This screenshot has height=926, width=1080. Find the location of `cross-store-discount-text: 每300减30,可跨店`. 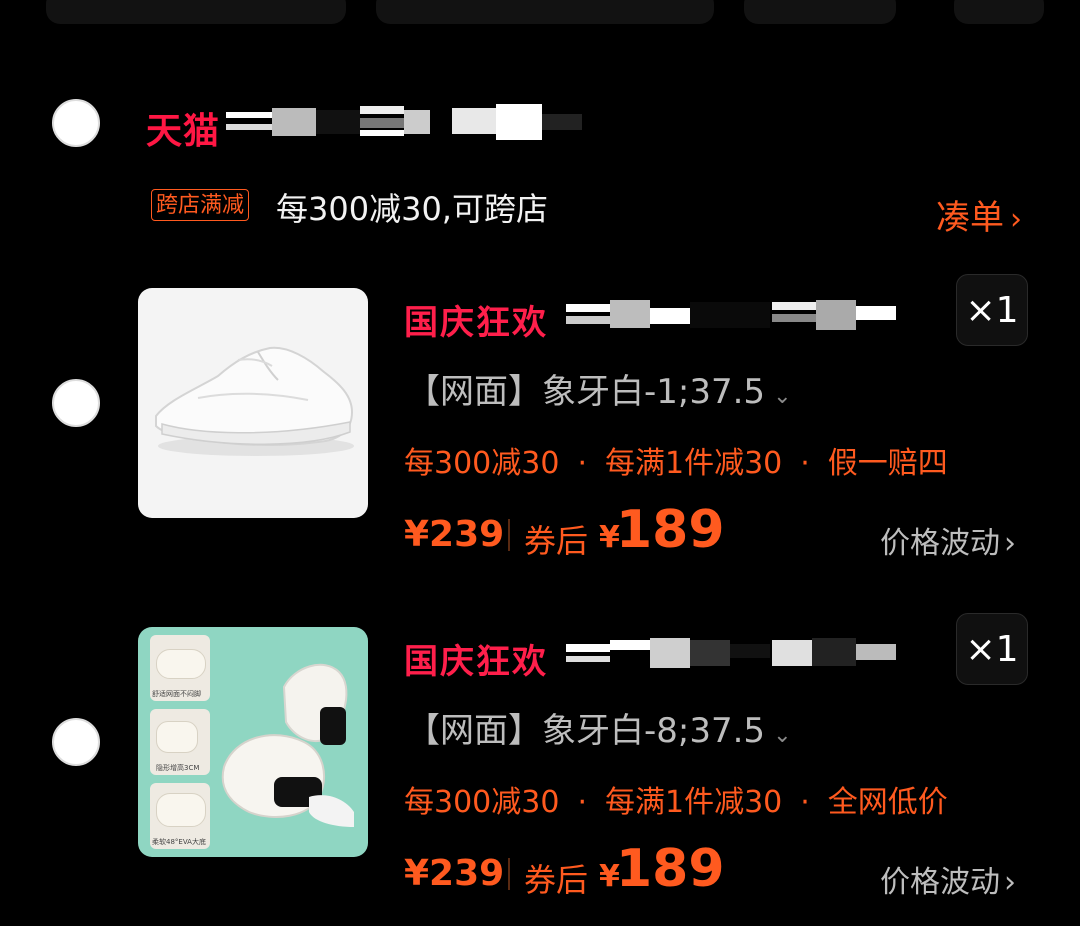

cross-store-discount-text: 每300减30,可跨店 is located at coordinates (412, 209).